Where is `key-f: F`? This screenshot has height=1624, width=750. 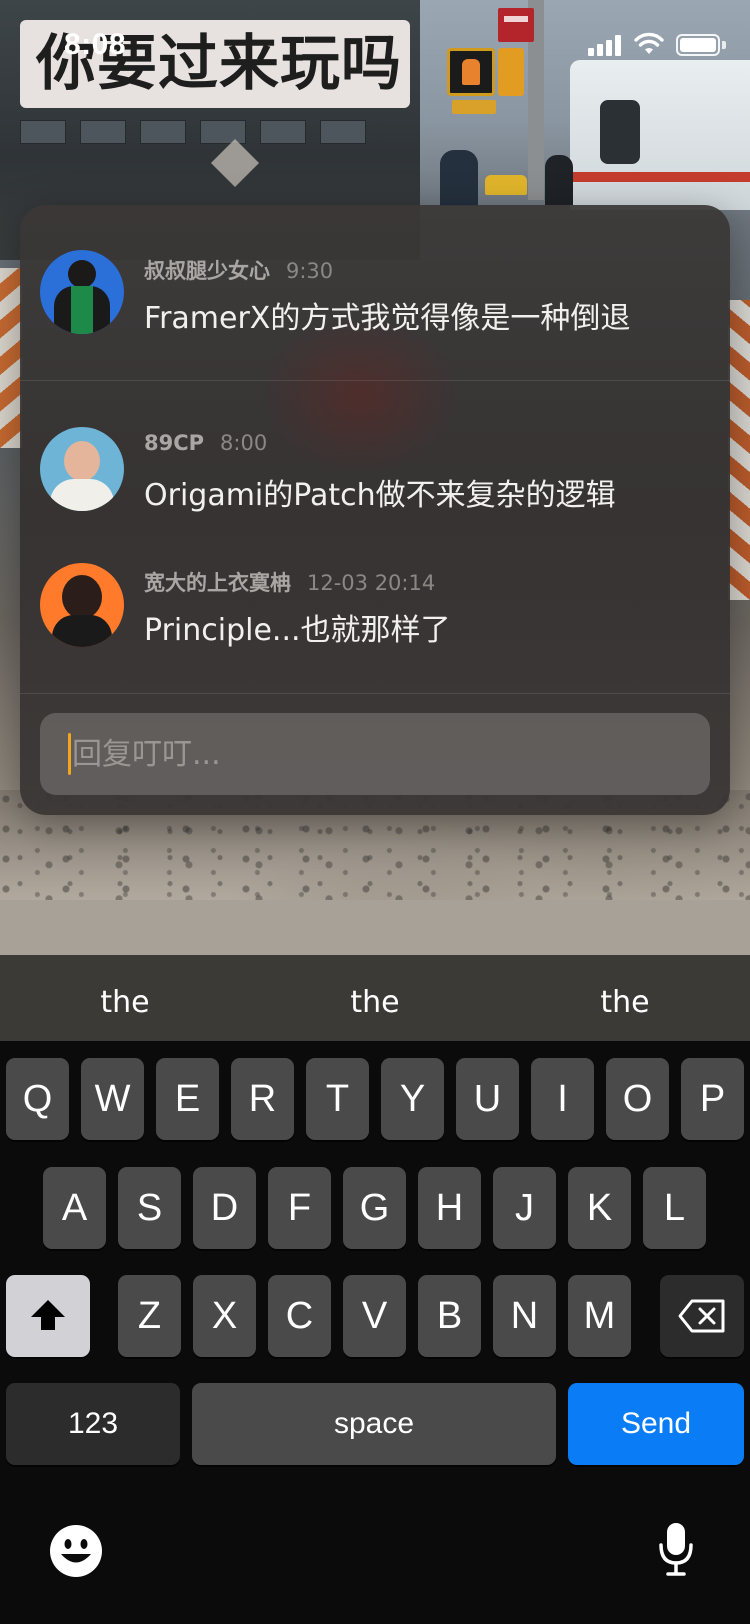 key-f: F is located at coordinates (299, 1208).